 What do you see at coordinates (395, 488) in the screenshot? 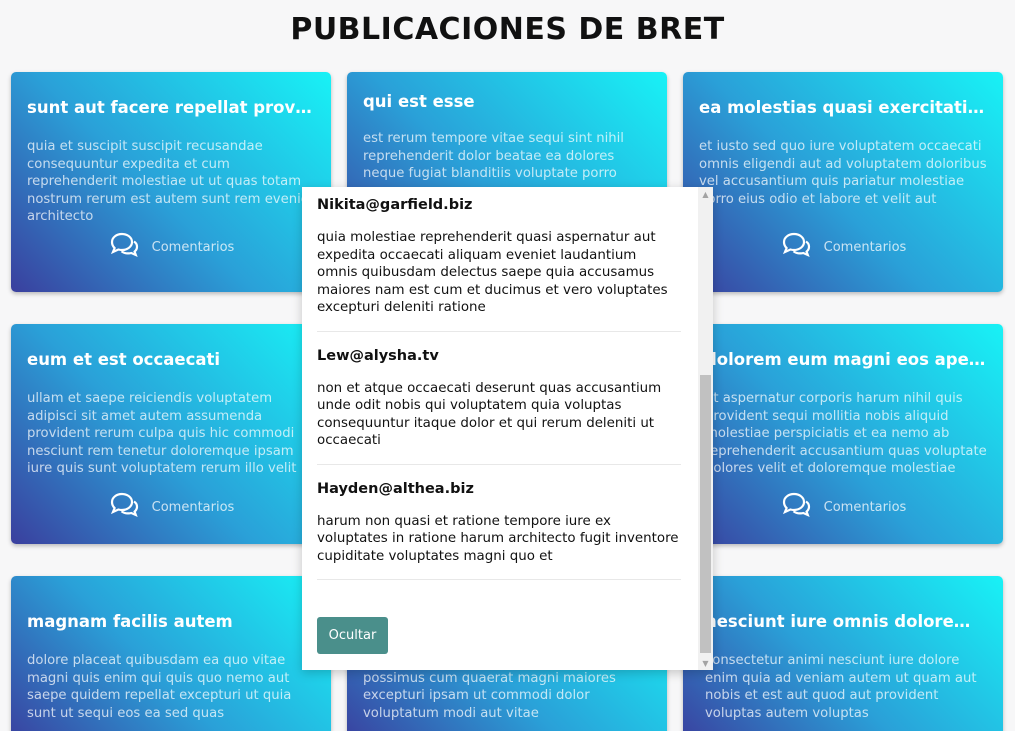
I see `comment-email: Hayden@althea.biz` at bounding box center [395, 488].